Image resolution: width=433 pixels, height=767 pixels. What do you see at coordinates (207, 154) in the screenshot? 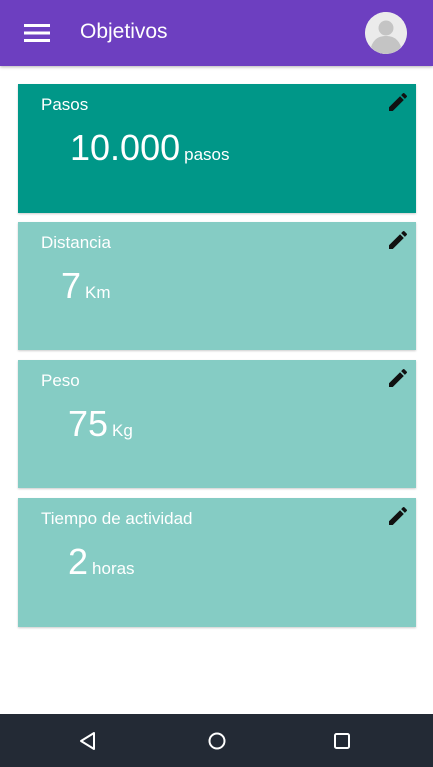
I see `goal-unit: pasos` at bounding box center [207, 154].